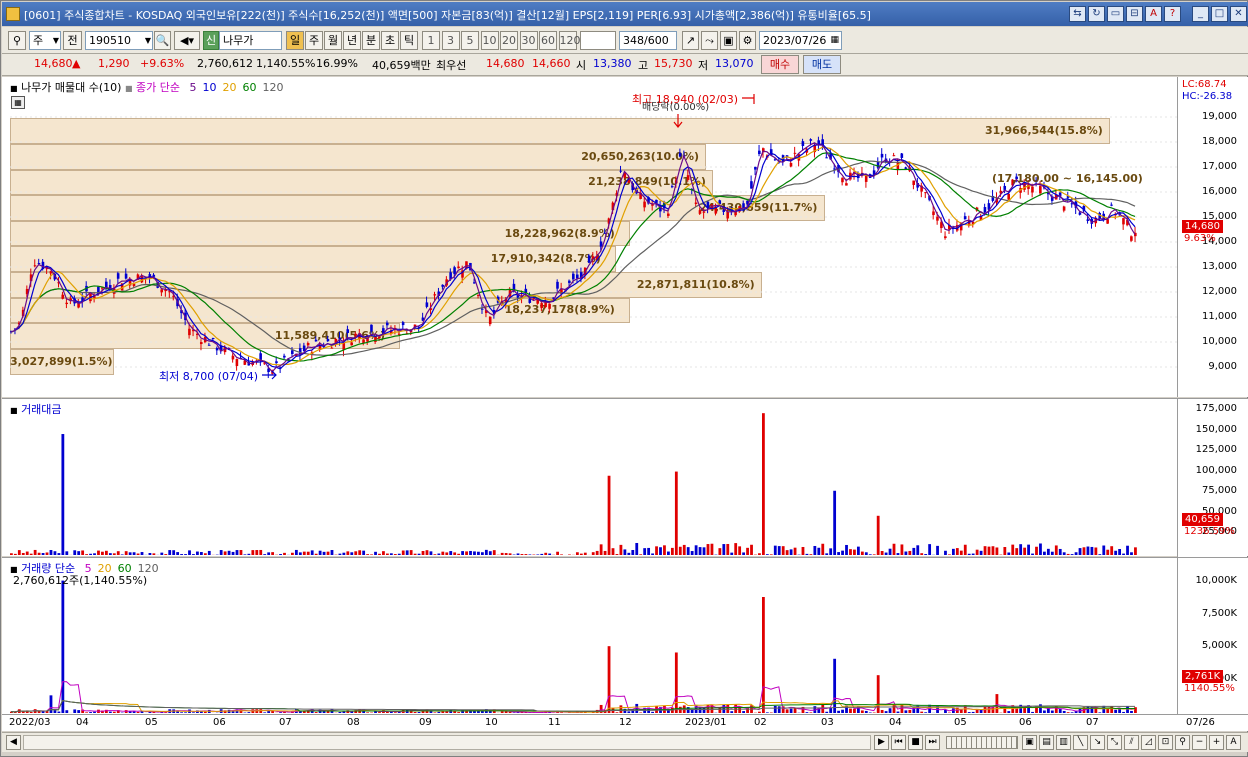  What do you see at coordinates (548, 40) in the screenshot?
I see `interval-button-6: 60` at bounding box center [548, 40].